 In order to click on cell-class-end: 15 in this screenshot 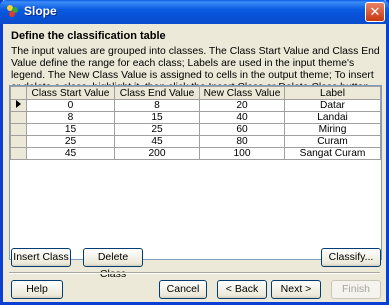, I will do `click(157, 117)`.